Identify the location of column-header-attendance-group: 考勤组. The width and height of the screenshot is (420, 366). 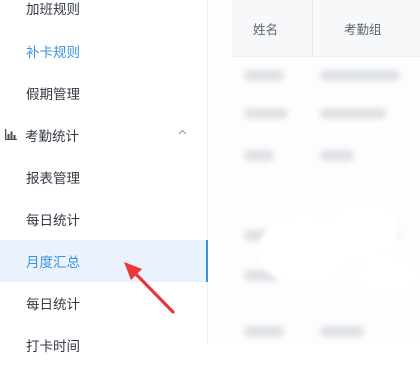
(363, 28).